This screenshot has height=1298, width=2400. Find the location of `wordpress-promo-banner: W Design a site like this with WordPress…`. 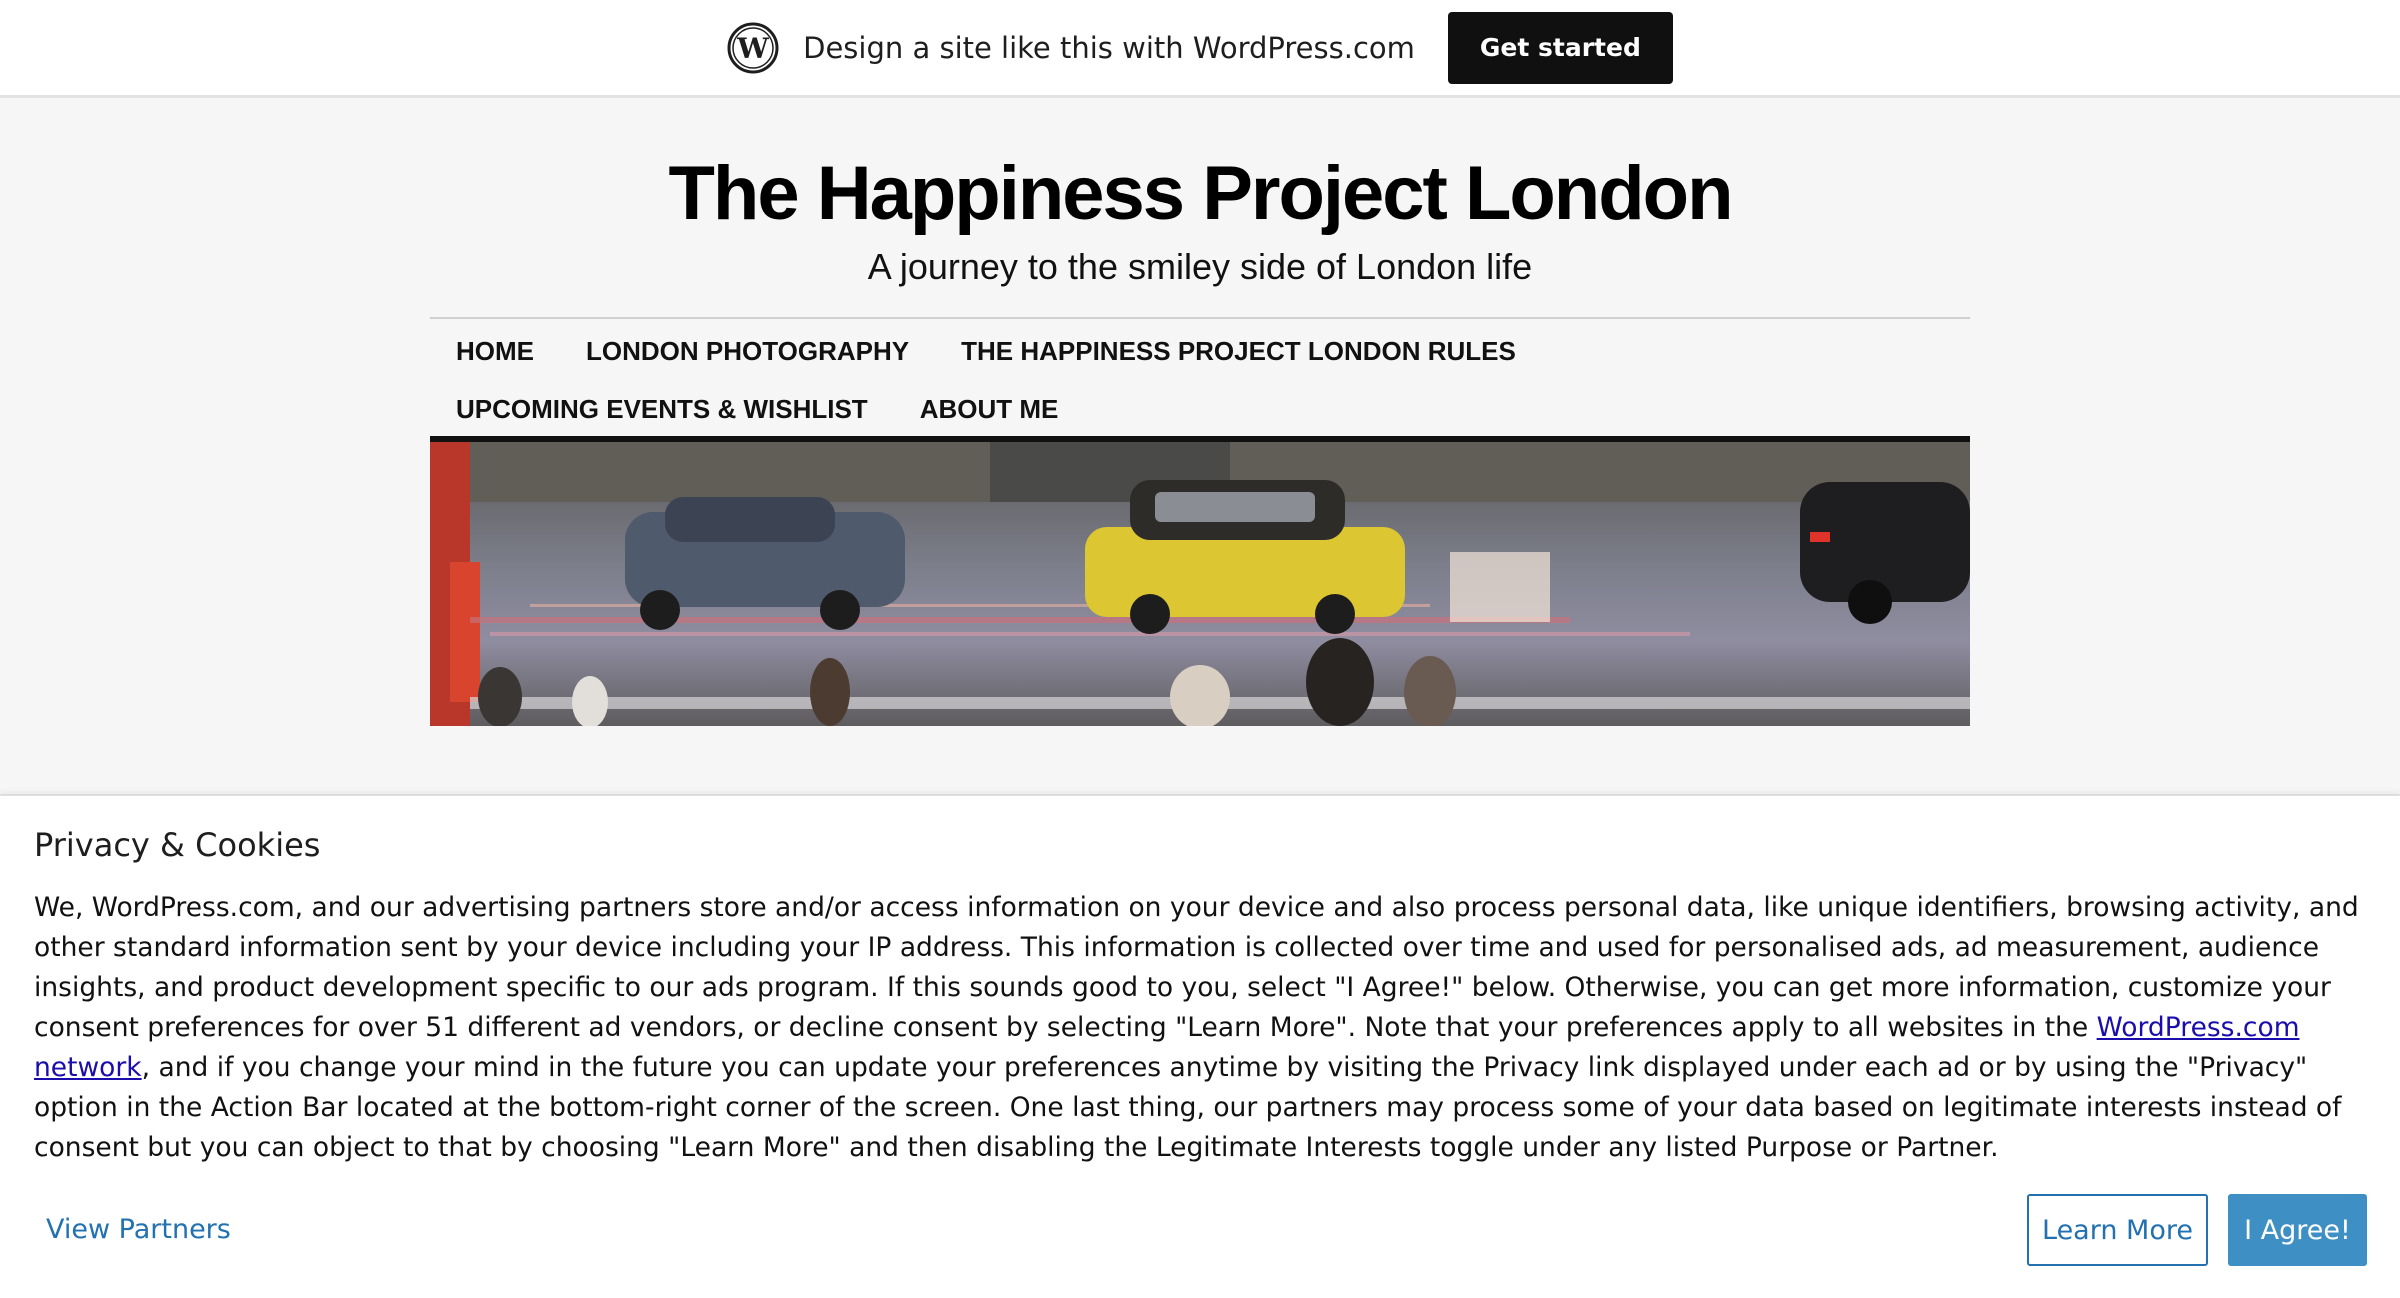

wordpress-promo-banner: W Design a site like this with WordPress… is located at coordinates (1200, 49).